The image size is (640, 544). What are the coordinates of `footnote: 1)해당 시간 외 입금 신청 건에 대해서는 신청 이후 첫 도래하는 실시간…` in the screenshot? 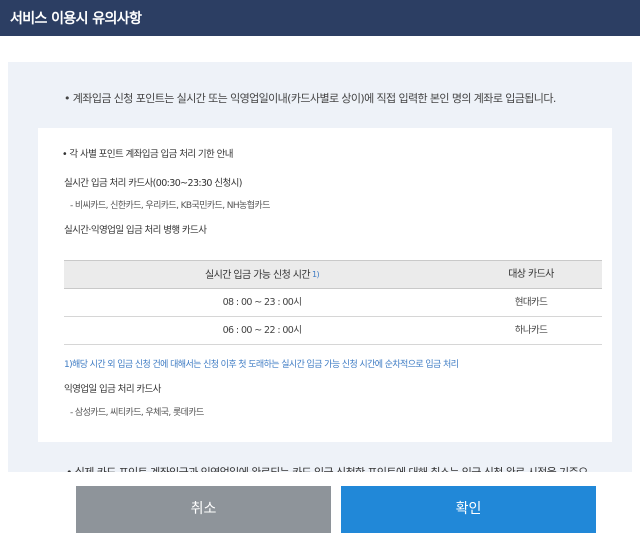 It's located at (261, 365).